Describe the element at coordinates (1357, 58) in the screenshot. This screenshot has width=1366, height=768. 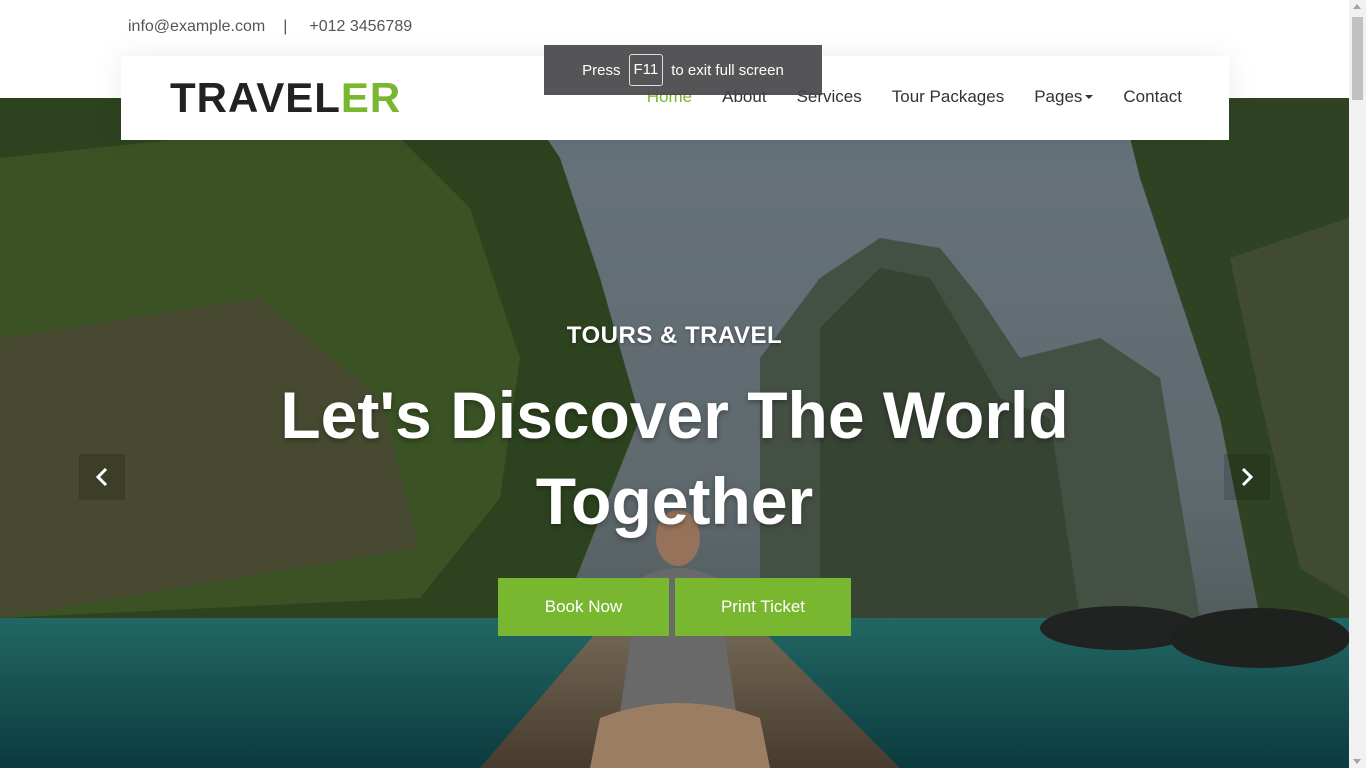
I see `scrollbar-thumb` at that location.